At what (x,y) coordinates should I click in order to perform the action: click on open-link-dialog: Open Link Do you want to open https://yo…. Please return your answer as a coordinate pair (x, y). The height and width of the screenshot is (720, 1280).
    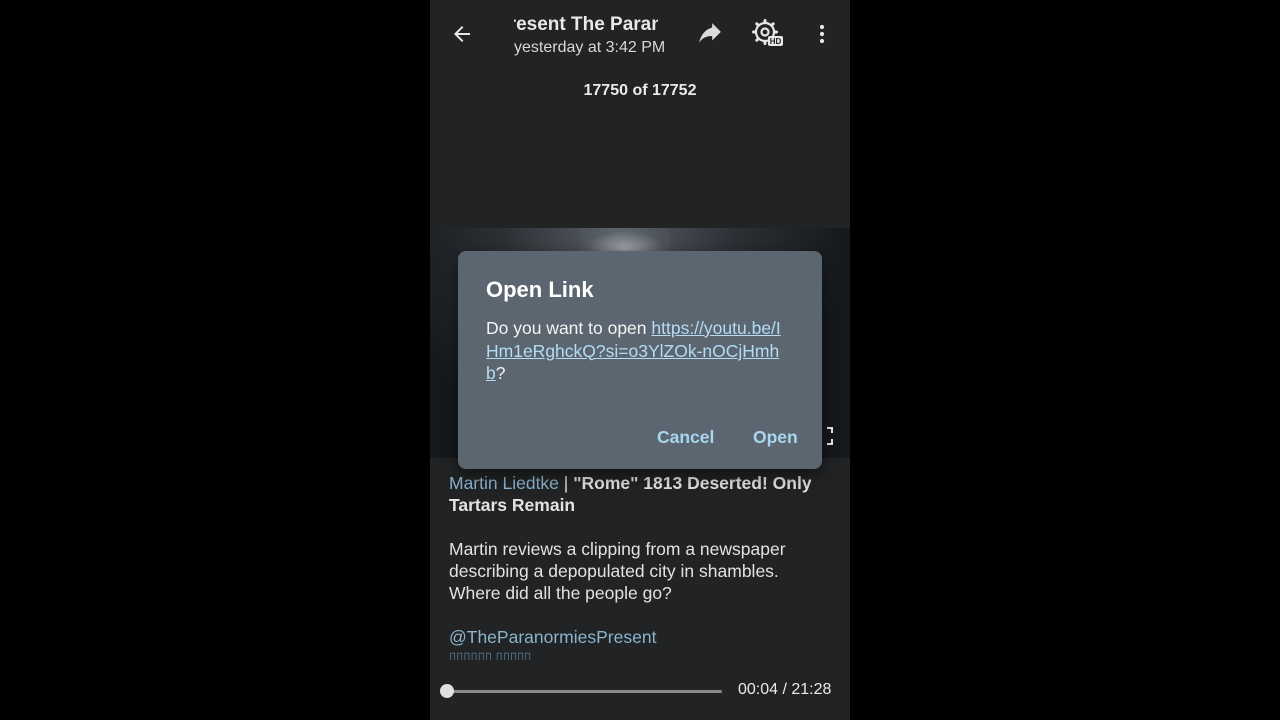
    Looking at the image, I should click on (640, 360).